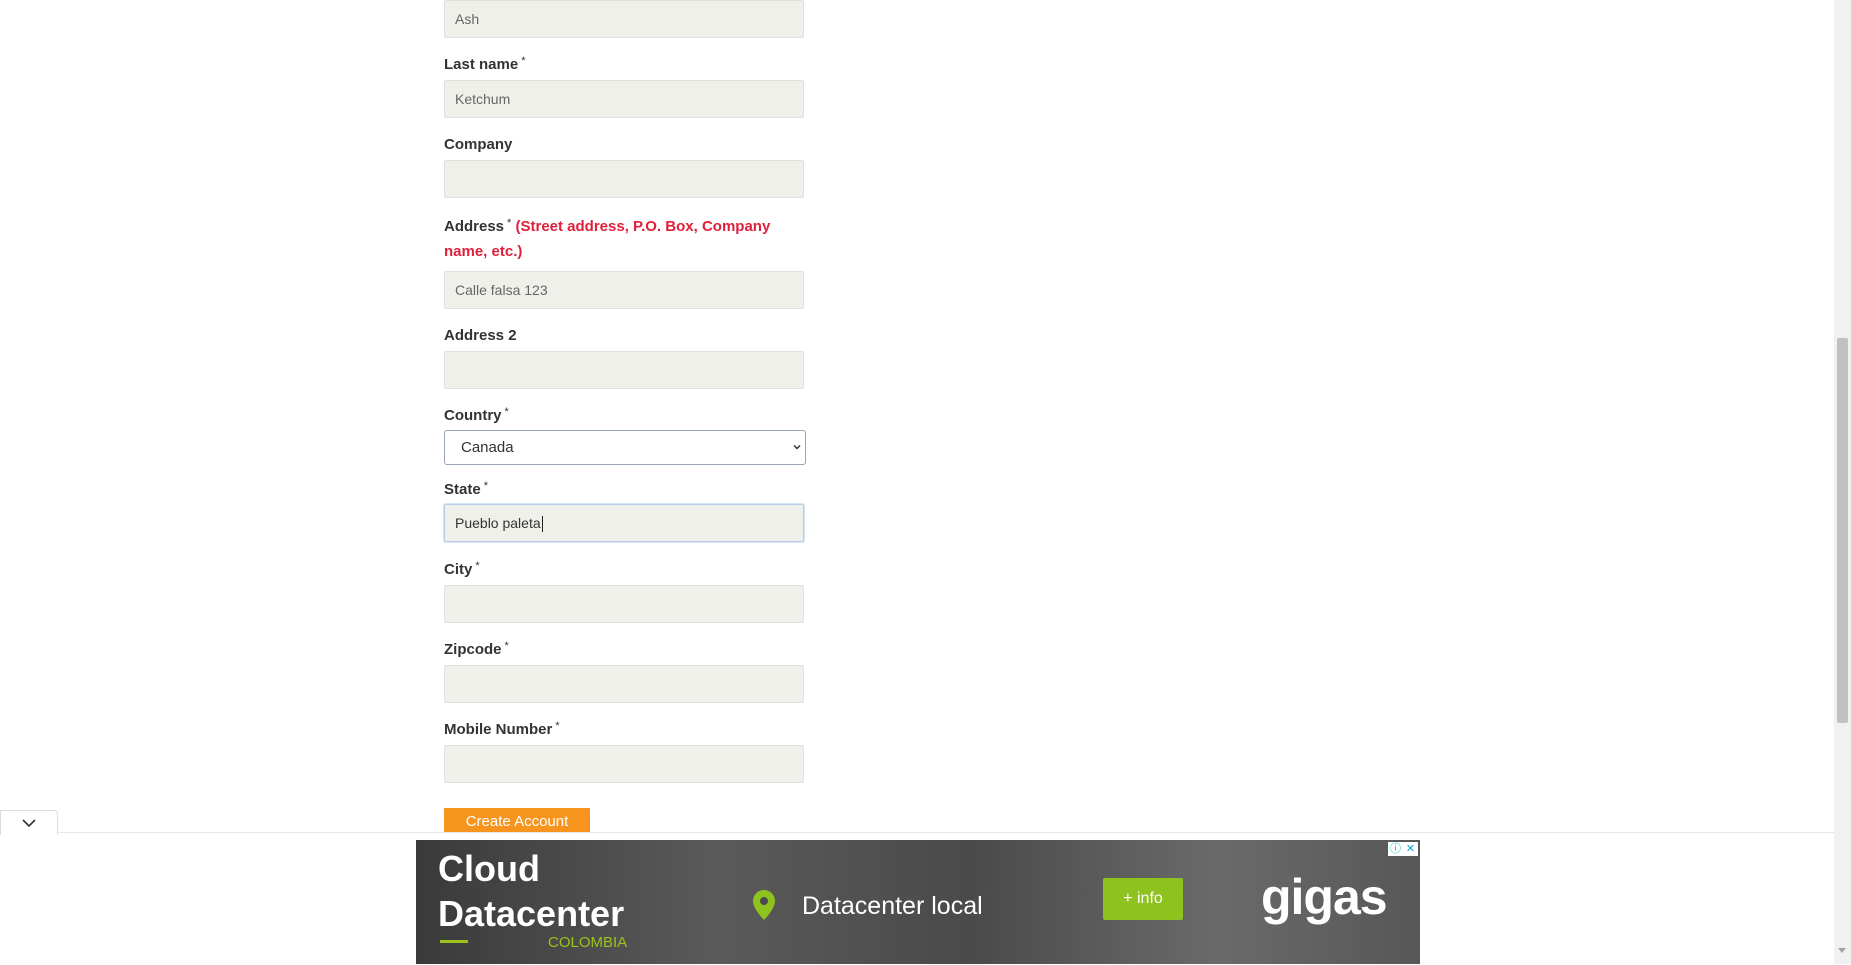 This screenshot has width=1851, height=965. Describe the element at coordinates (485, 64) in the screenshot. I see `last-name-label: Last name *` at that location.